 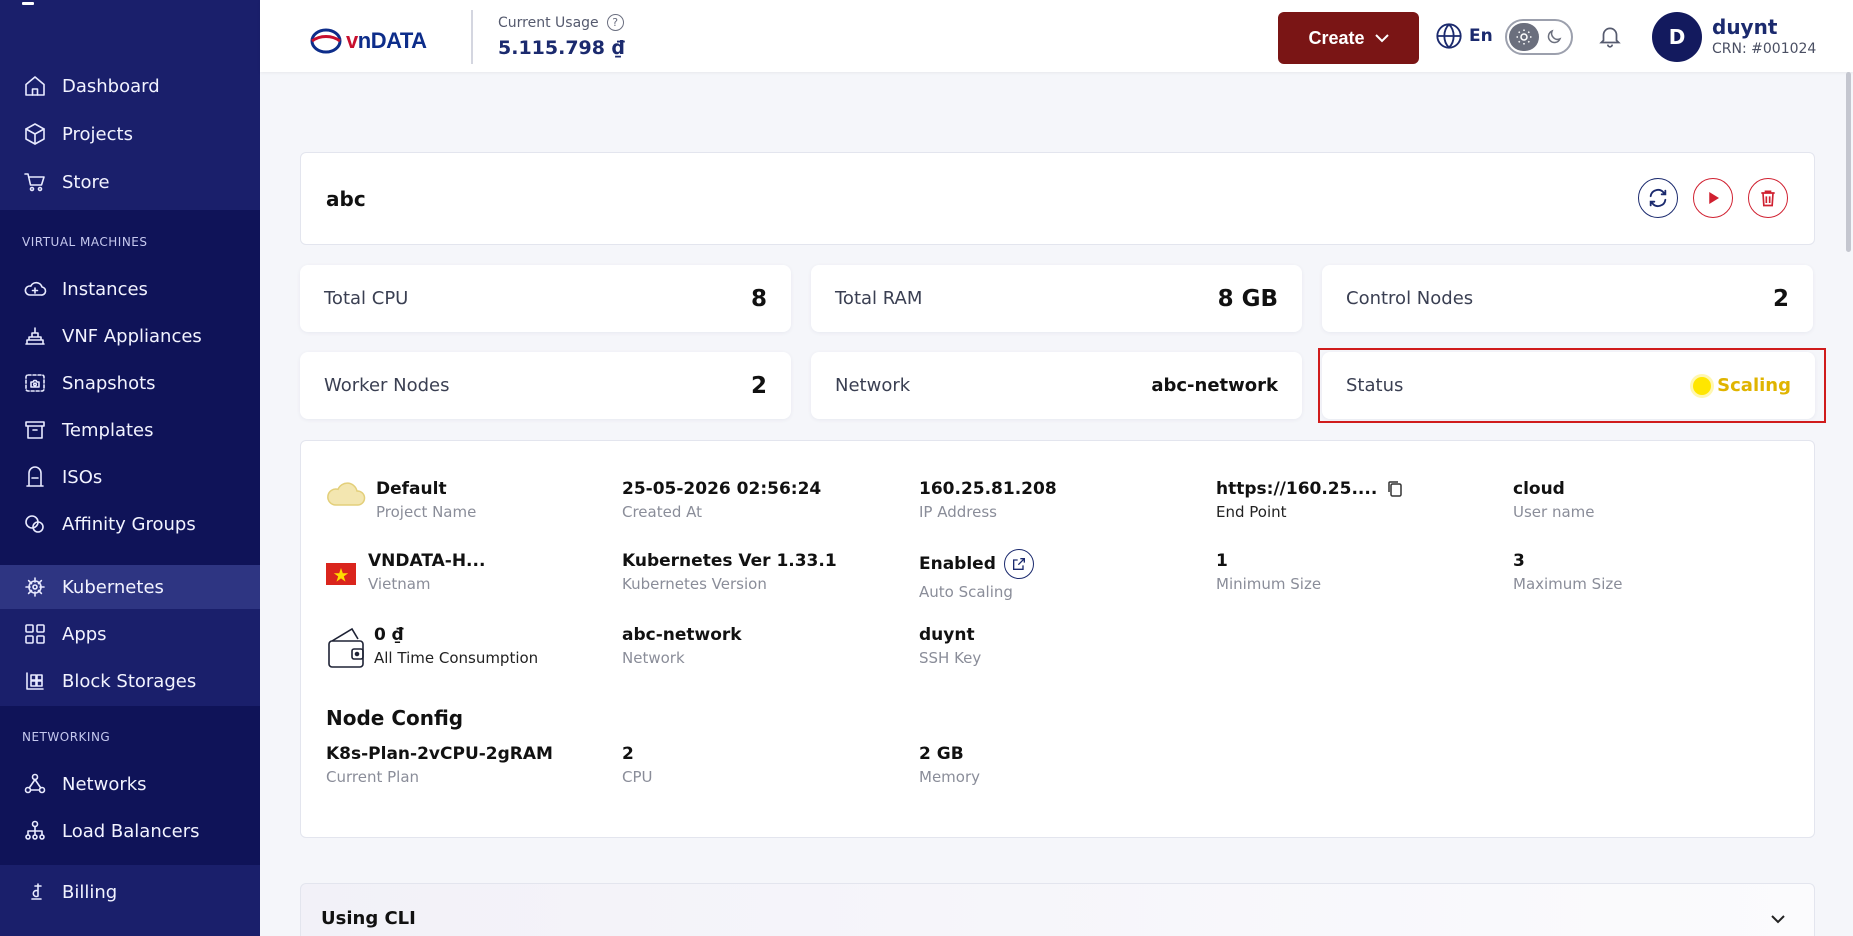 I want to click on sidebar-toggle, so click(x=28, y=3).